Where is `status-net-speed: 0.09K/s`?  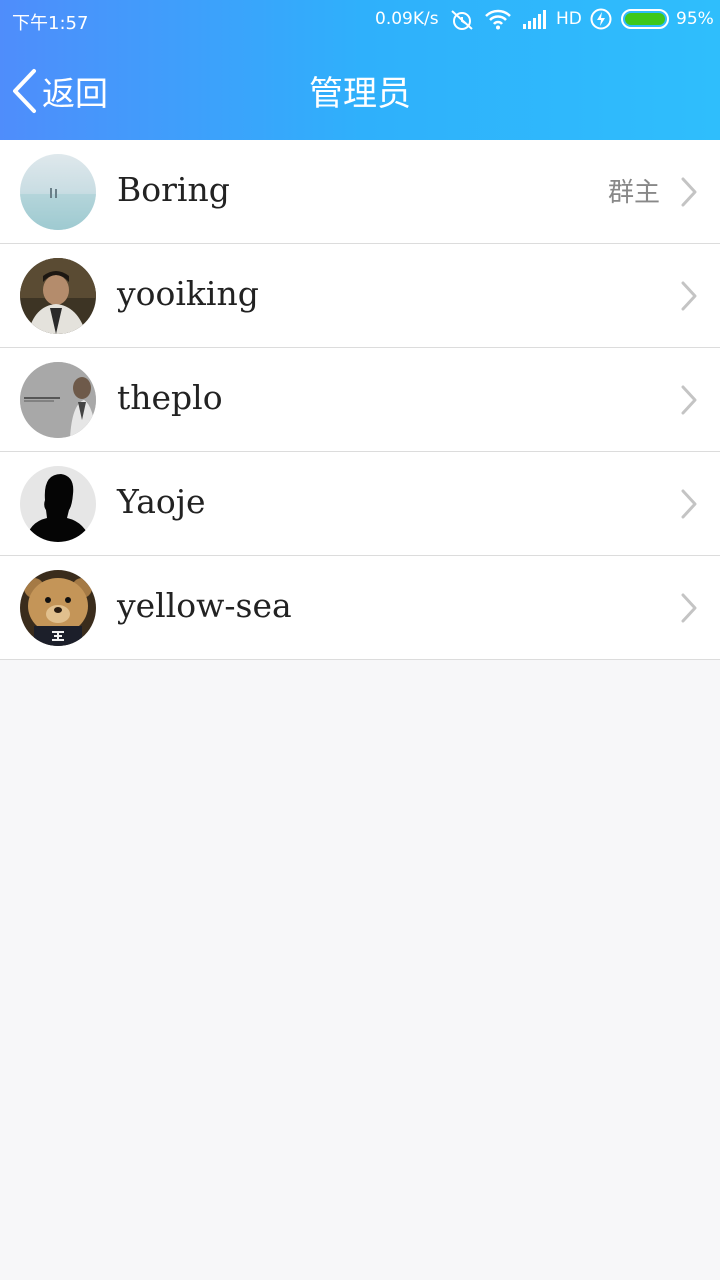
status-net-speed: 0.09K/s is located at coordinates (407, 19).